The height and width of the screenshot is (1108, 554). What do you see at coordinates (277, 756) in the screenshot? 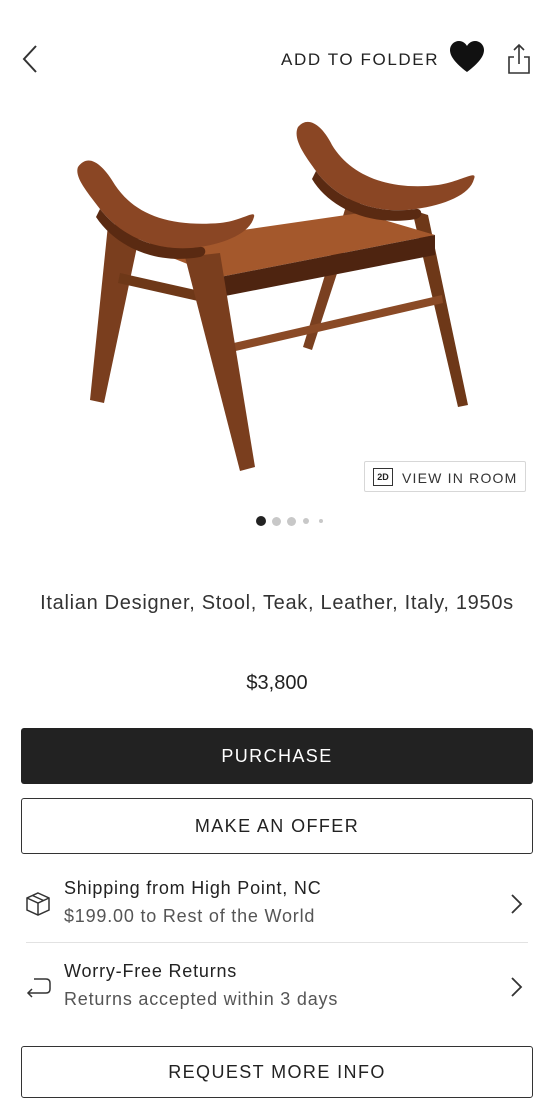
I see `purchase-button: PURCHASE` at bounding box center [277, 756].